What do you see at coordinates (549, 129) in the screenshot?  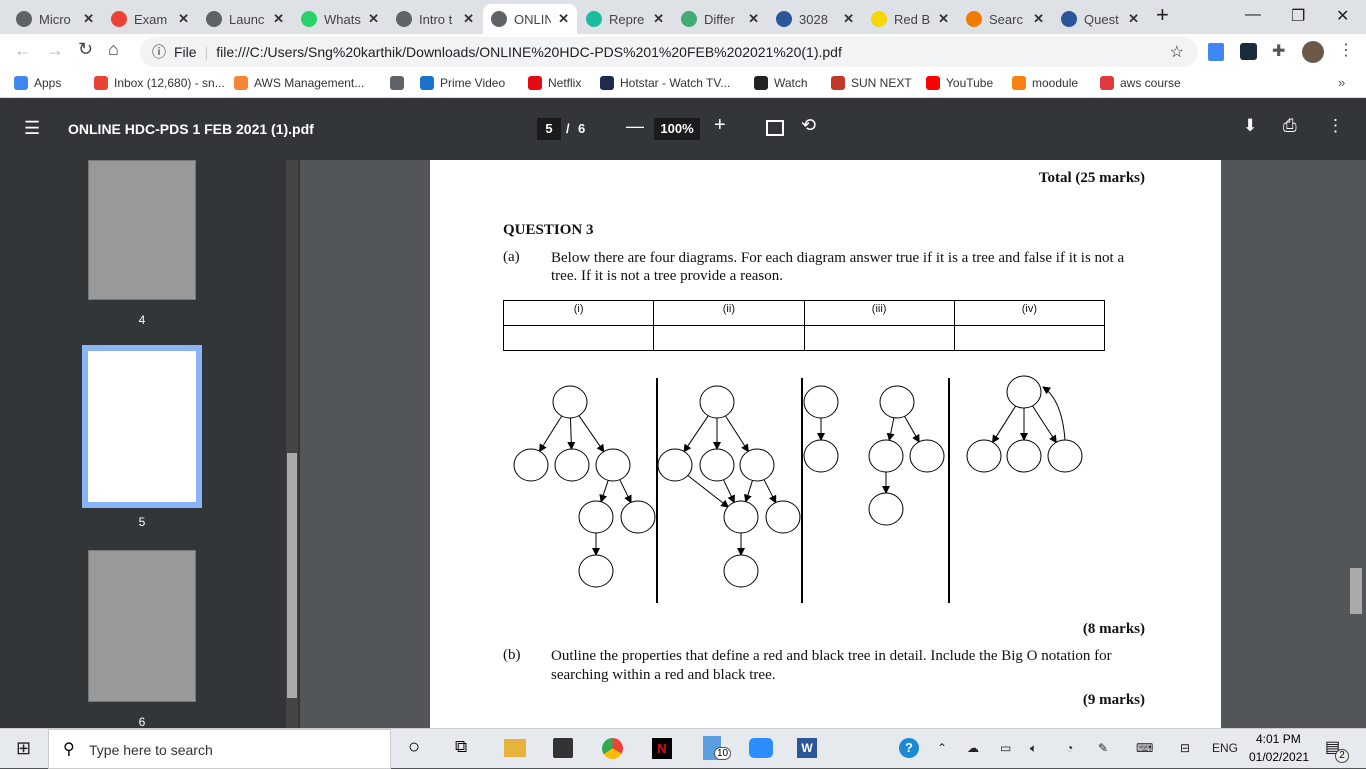 I see `page-number-input: 5` at bounding box center [549, 129].